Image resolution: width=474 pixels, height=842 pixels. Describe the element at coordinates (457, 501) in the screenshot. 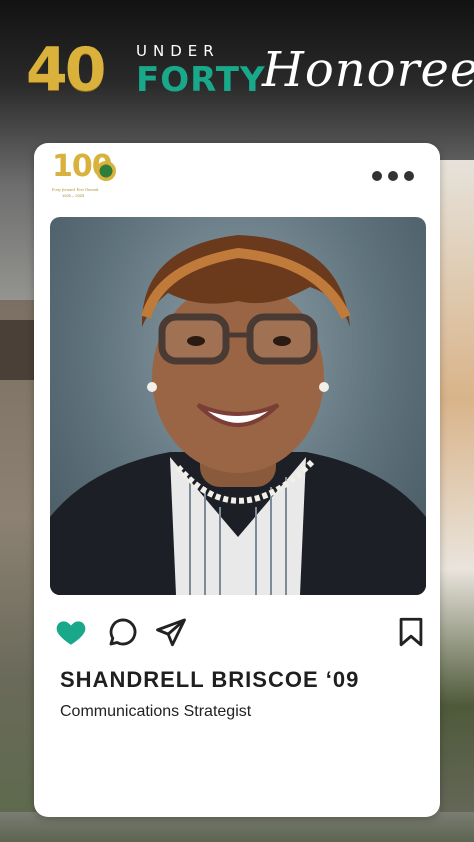

I see `background-building-right` at that location.